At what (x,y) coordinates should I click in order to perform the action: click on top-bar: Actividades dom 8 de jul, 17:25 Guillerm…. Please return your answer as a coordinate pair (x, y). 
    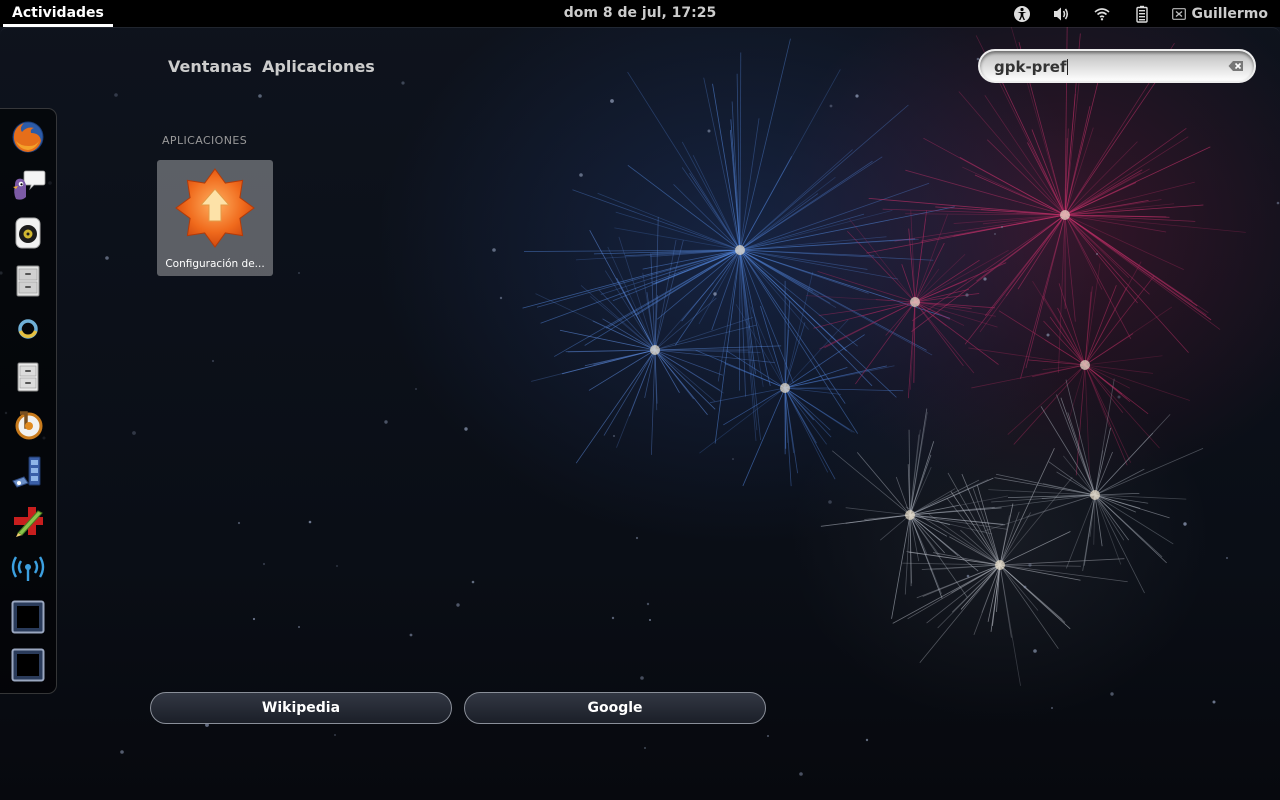
    Looking at the image, I should click on (640, 13).